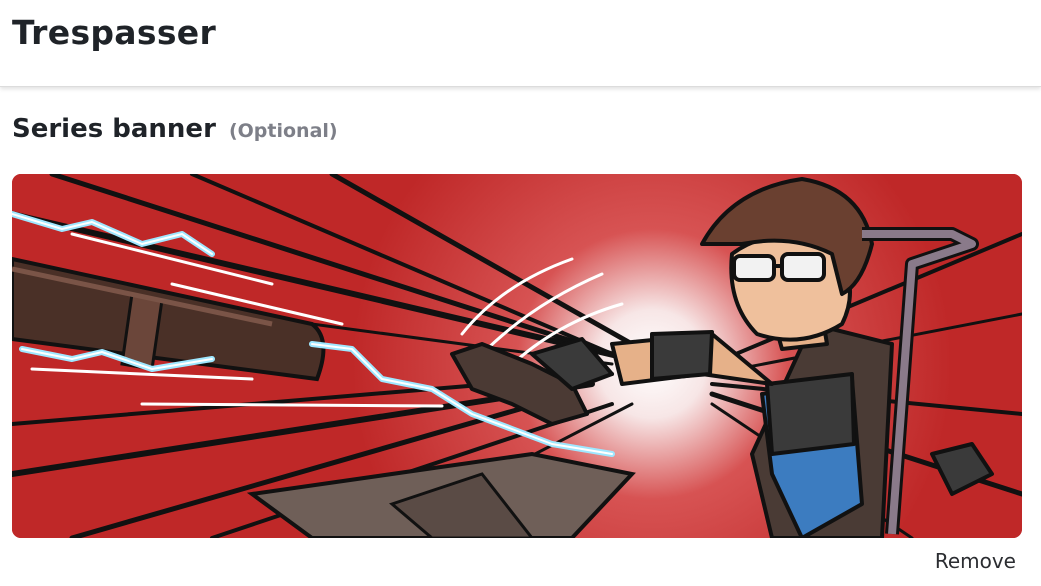 The height and width of the screenshot is (586, 1041). Describe the element at coordinates (114, 129) in the screenshot. I see `series-banner-label: Series banner` at that location.